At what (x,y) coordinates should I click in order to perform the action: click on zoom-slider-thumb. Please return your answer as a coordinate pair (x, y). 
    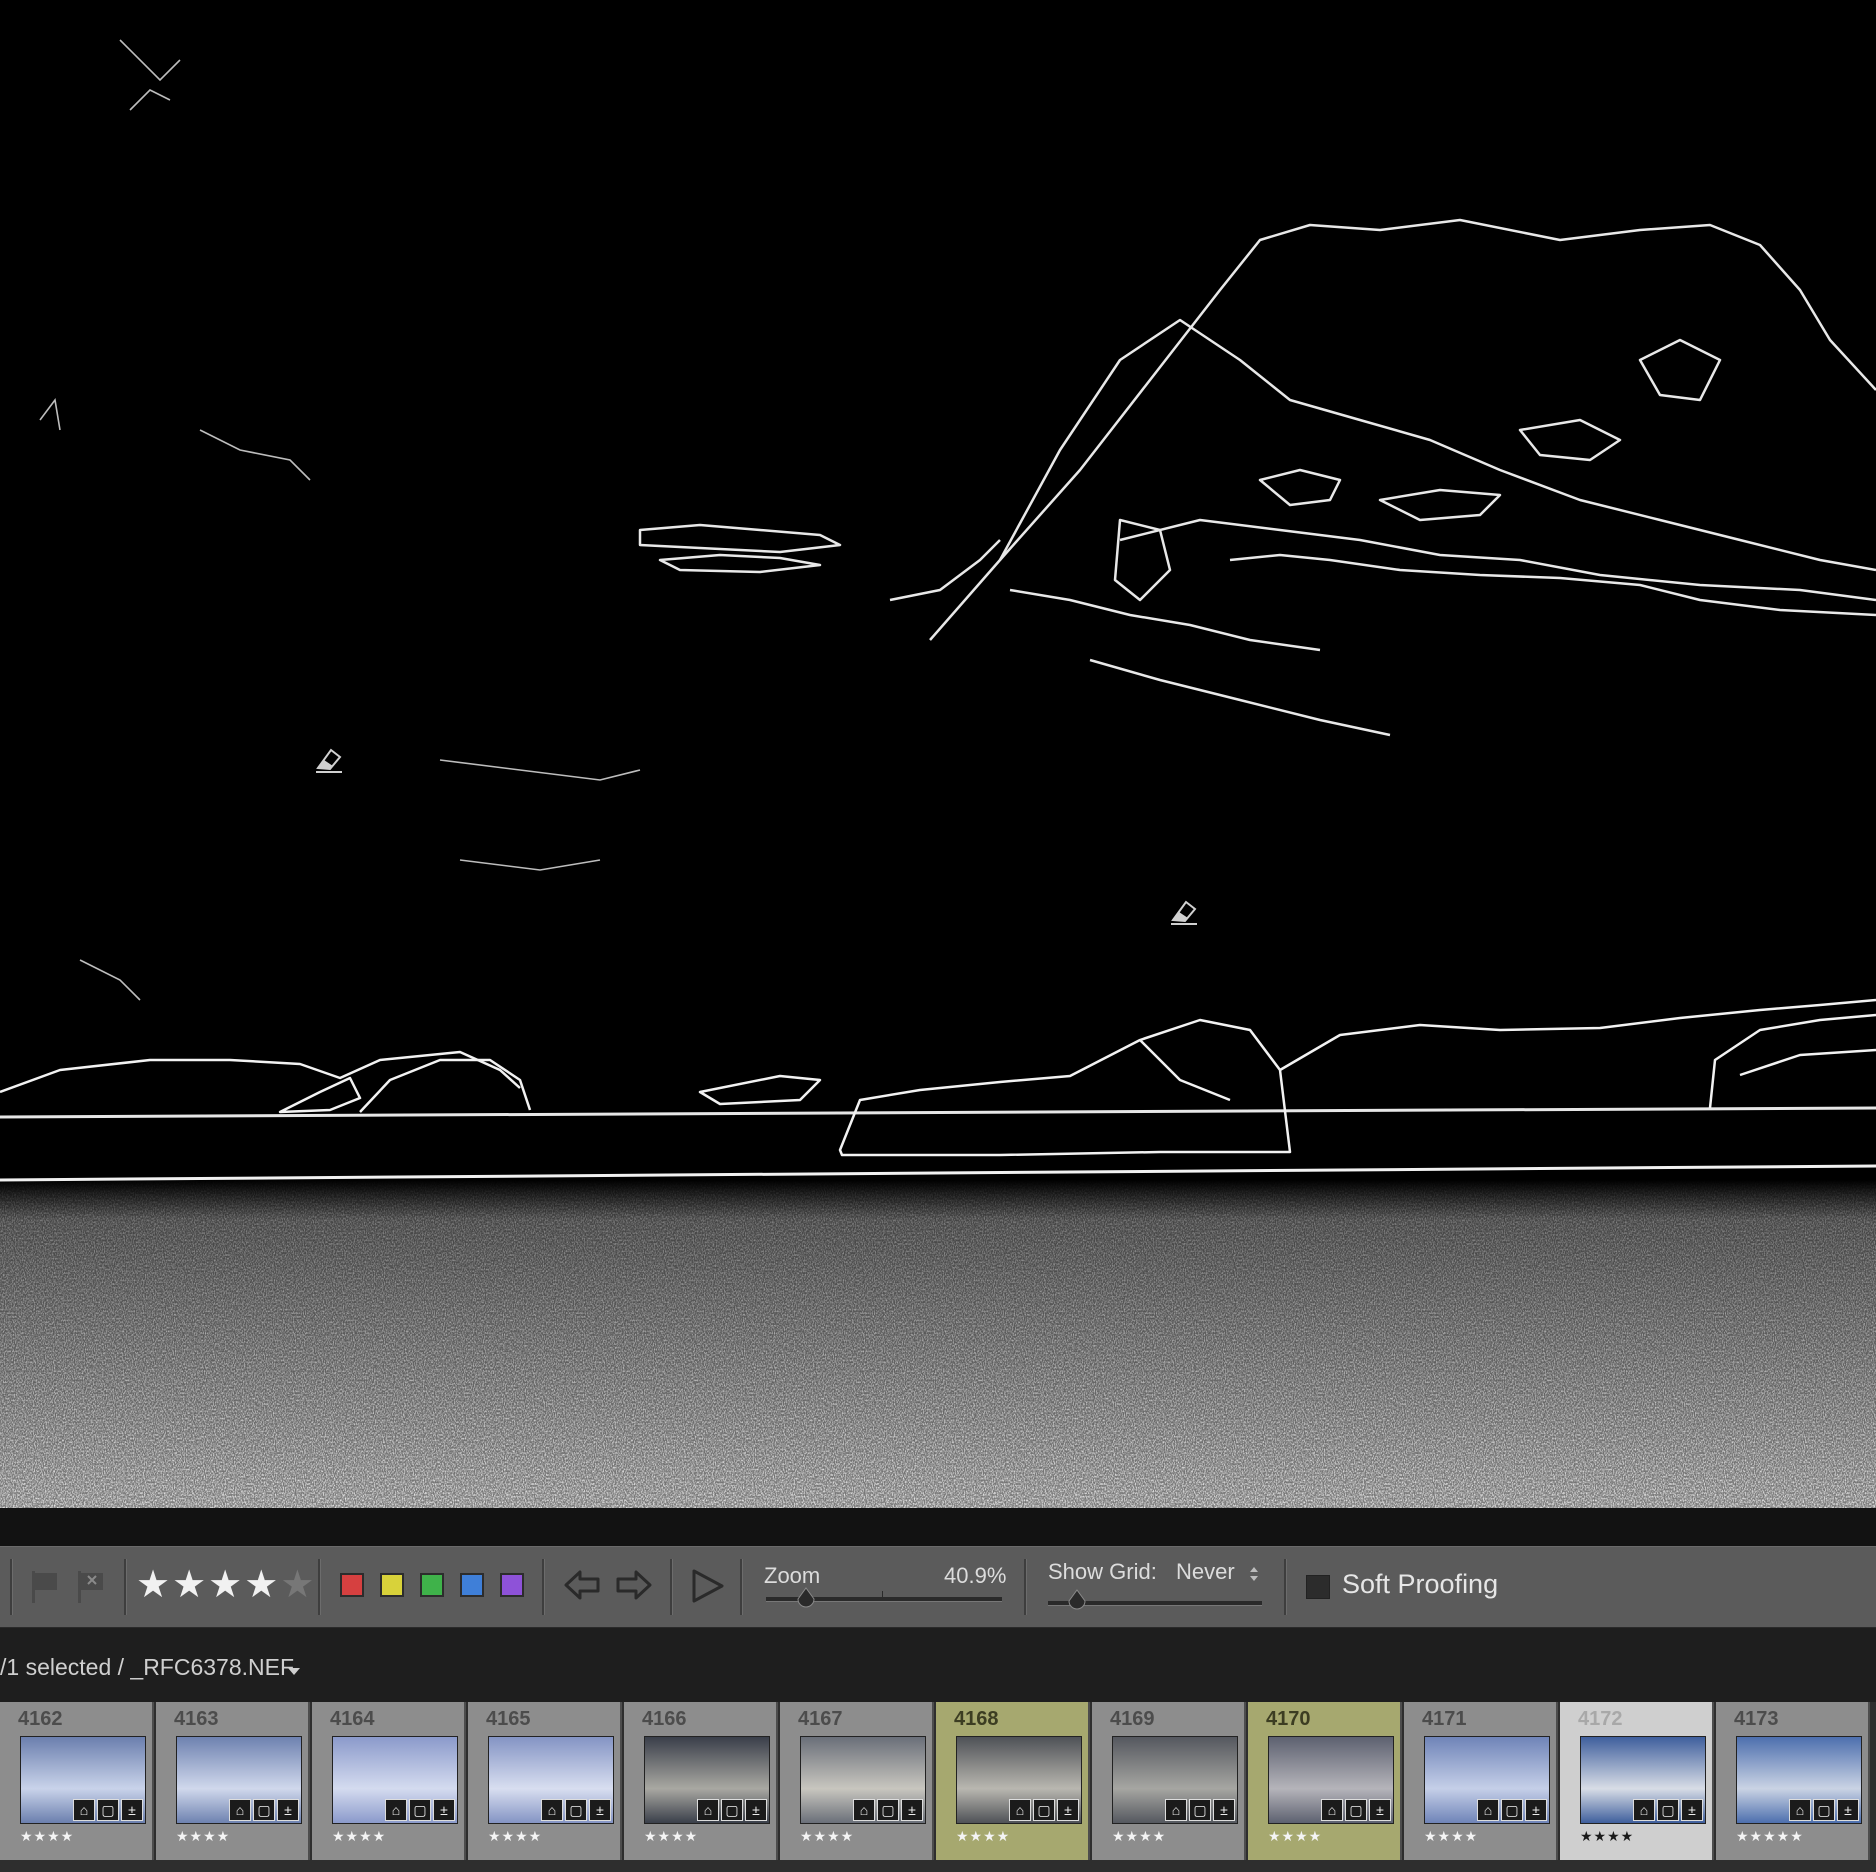
    Looking at the image, I should click on (806, 1600).